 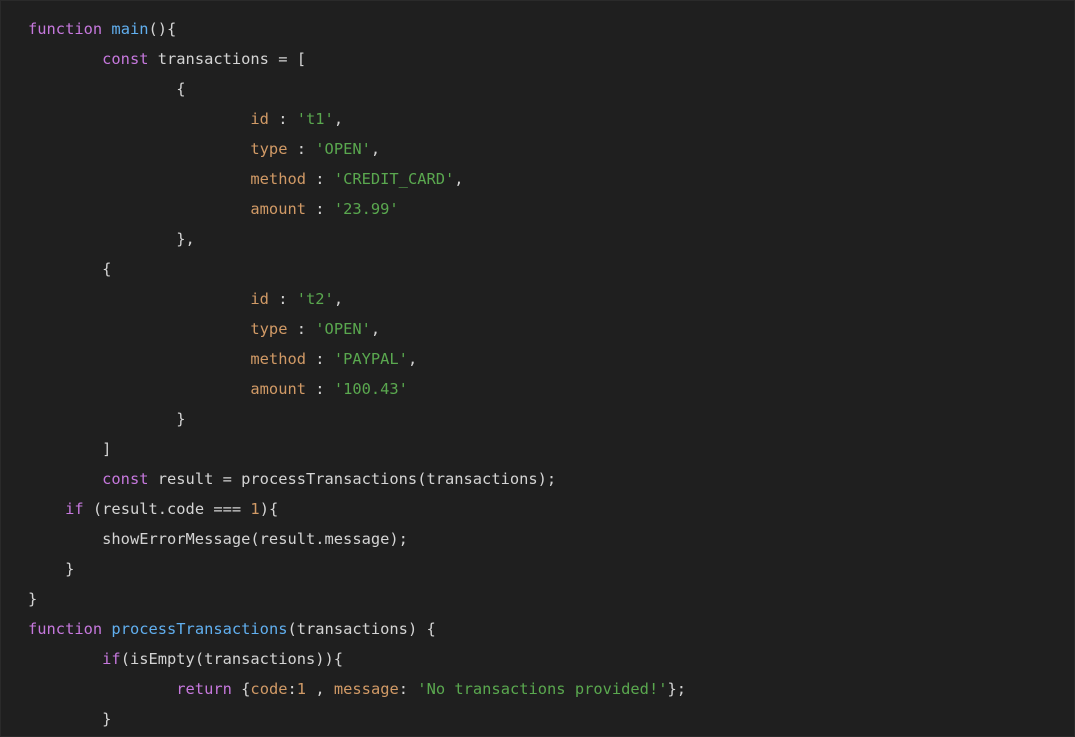 What do you see at coordinates (366, 209) in the screenshot?
I see `code-token-str: '23.99'` at bounding box center [366, 209].